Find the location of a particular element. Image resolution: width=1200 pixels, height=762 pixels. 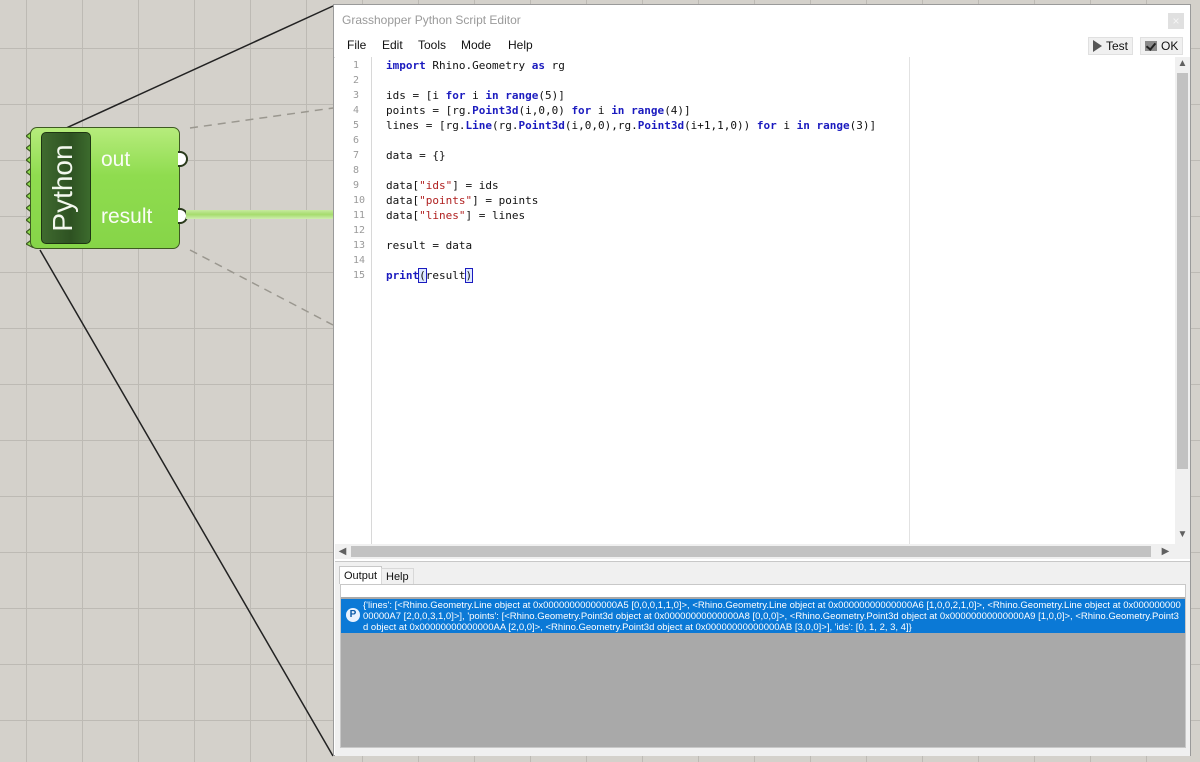

code-token: (rg. is located at coordinates (505, 125).